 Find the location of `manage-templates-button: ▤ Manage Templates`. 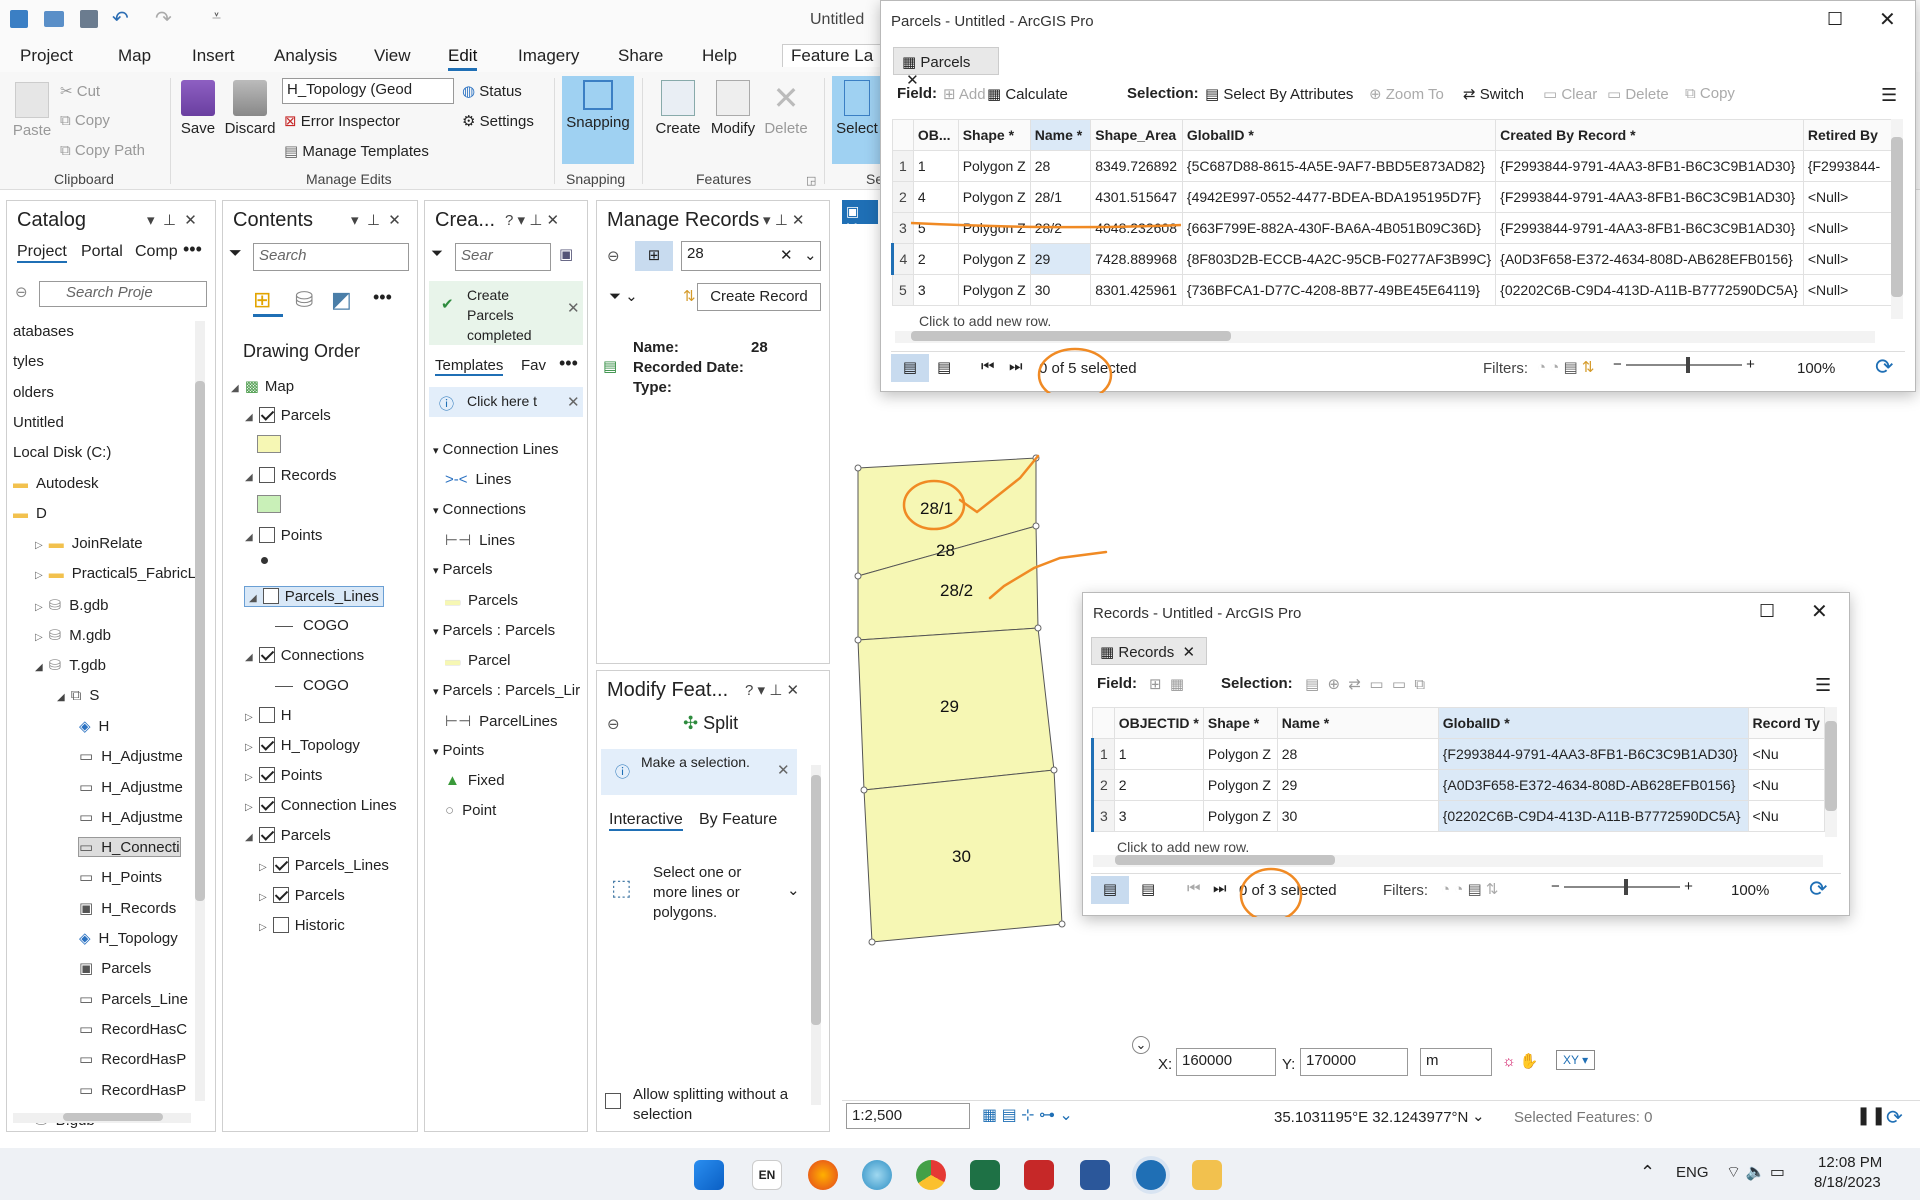

manage-templates-button: ▤ Manage Templates is located at coordinates (356, 151).